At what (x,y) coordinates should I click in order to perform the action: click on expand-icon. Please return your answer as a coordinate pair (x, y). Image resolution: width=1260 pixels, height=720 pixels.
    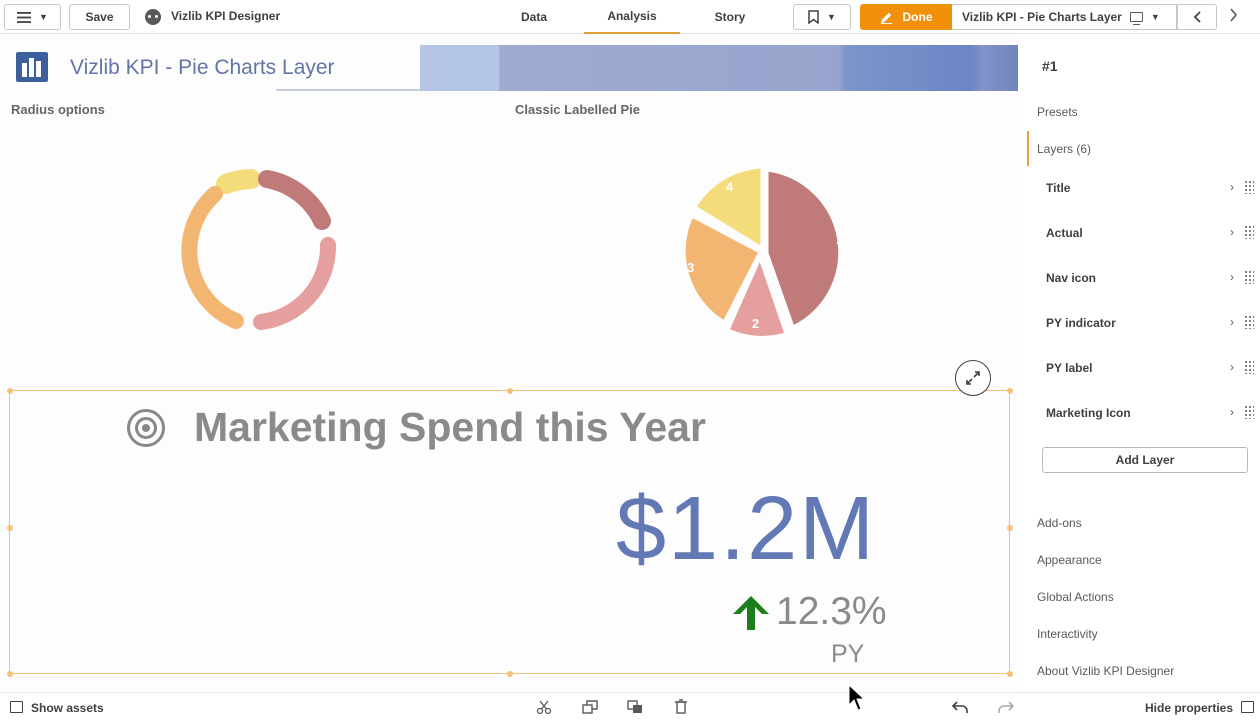
    Looking at the image, I should click on (973, 378).